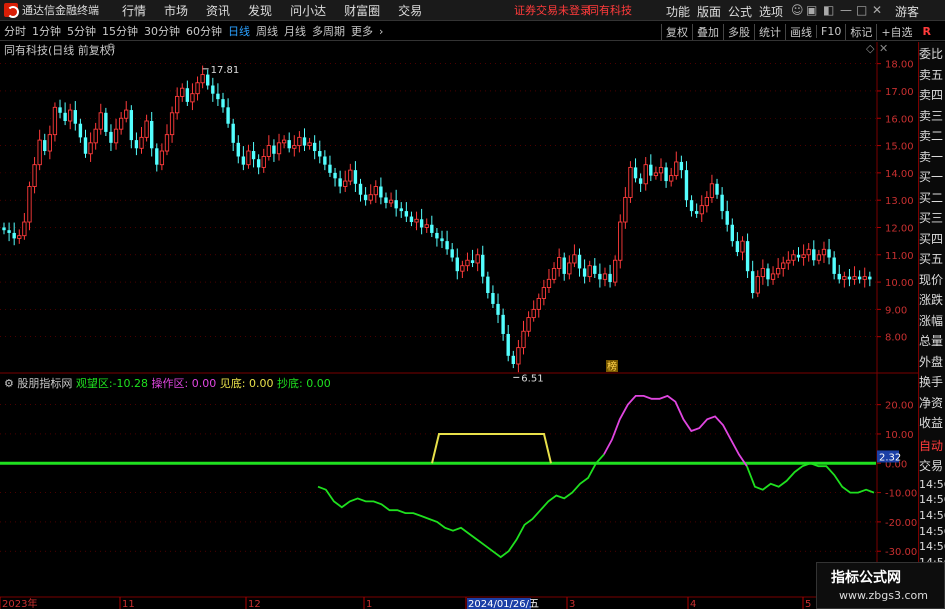  Describe the element at coordinates (225, 70) in the screenshot. I see `high-label: 17.81` at that location.